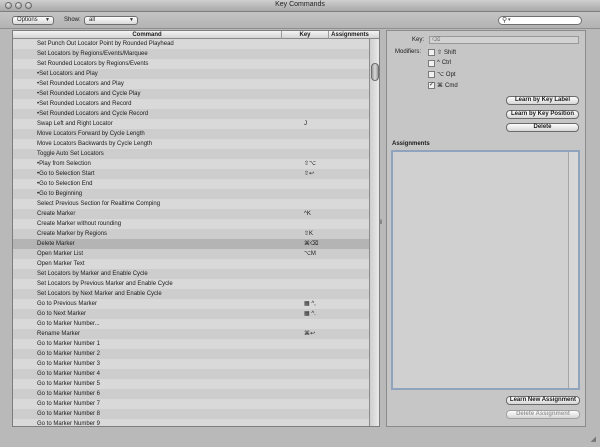 The height and width of the screenshot is (447, 600). I want to click on table-scrollbar, so click(374, 232).